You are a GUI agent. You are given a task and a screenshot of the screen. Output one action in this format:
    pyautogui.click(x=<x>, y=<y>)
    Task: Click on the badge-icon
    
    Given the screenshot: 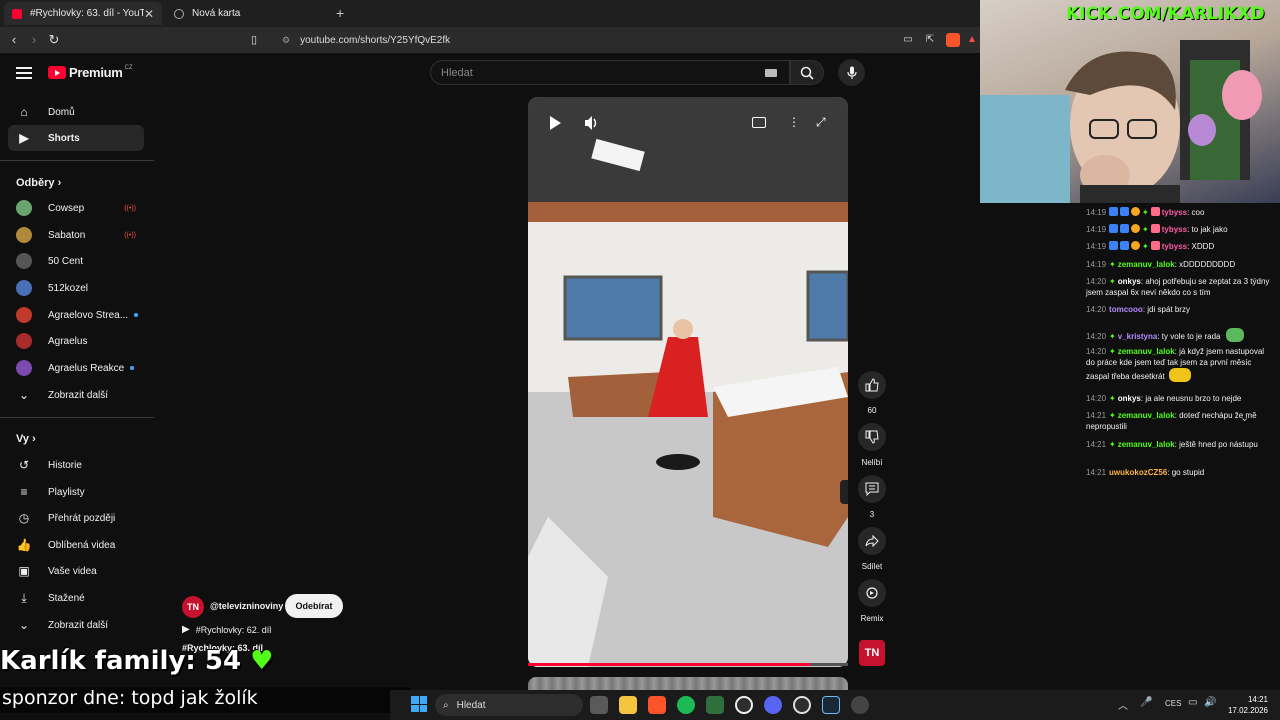 What is the action you would take?
    pyautogui.click(x=1114, y=245)
    